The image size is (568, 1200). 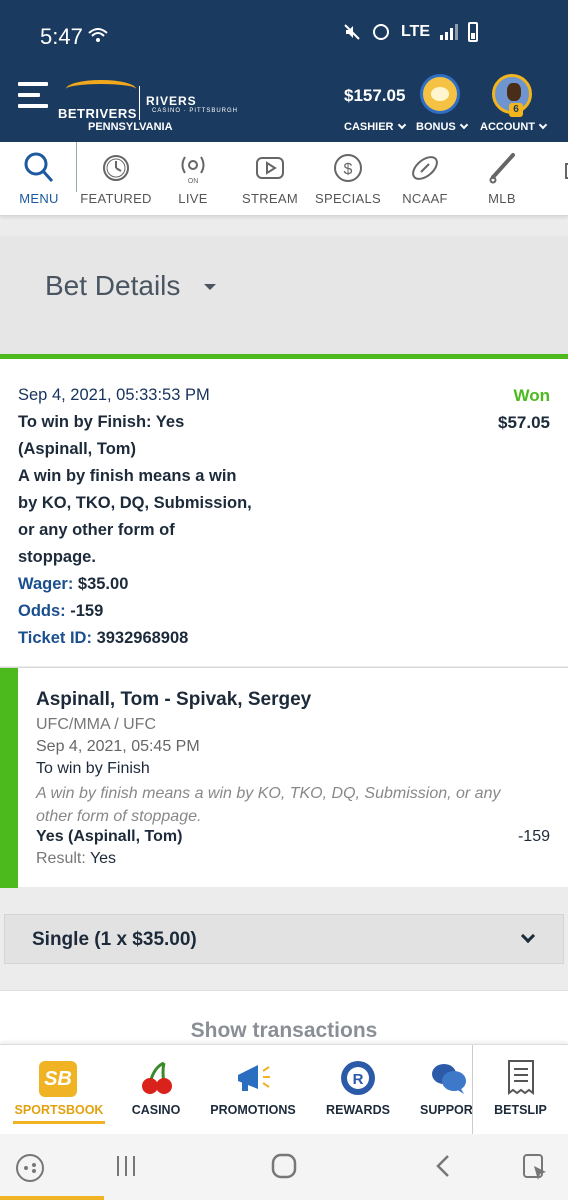 I want to click on nav-label: SUPPOR, so click(x=446, y=1110).